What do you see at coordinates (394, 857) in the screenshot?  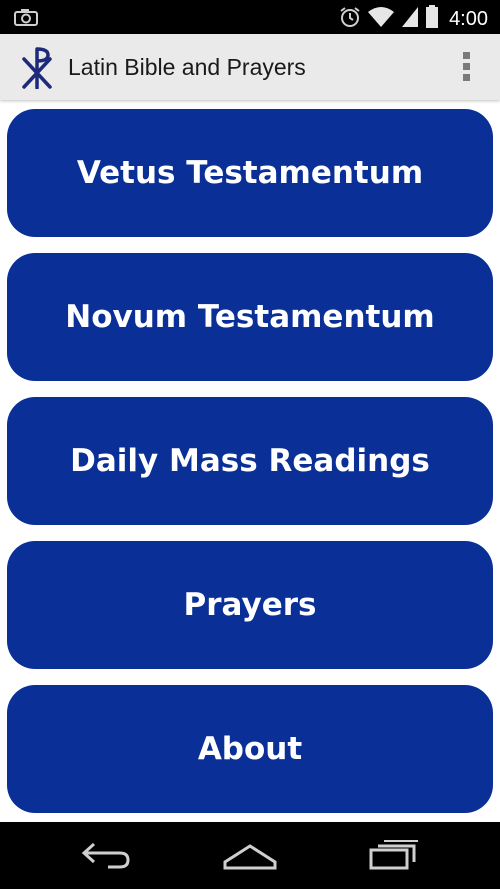 I see `recents-icon` at bounding box center [394, 857].